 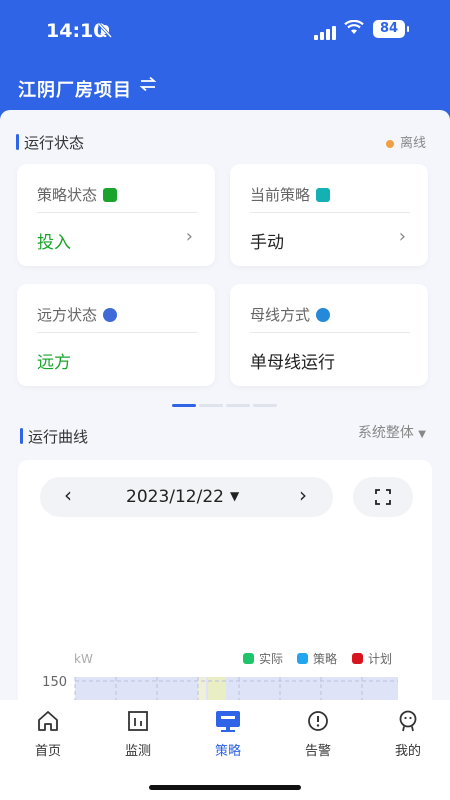 What do you see at coordinates (225, 787) in the screenshot?
I see `home-indicator` at bounding box center [225, 787].